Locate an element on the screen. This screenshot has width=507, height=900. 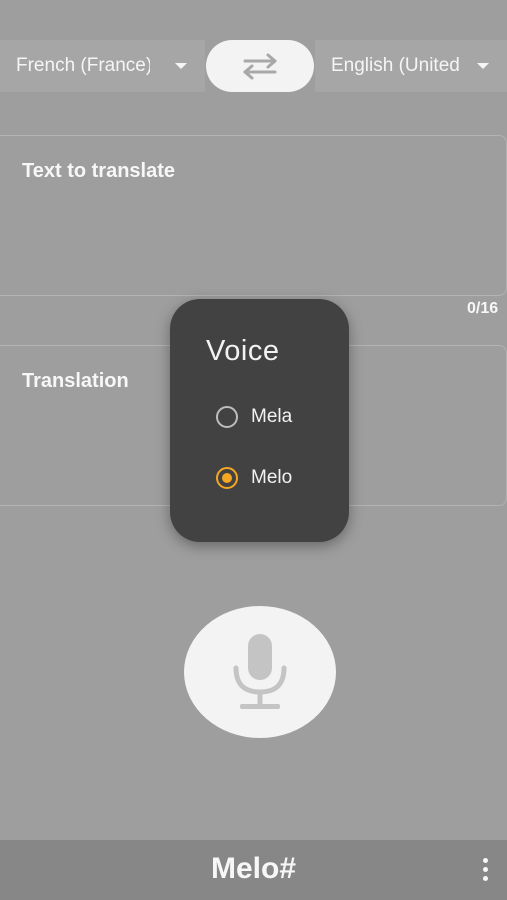
text-to-translate-label: Text to translate is located at coordinates (98, 171).